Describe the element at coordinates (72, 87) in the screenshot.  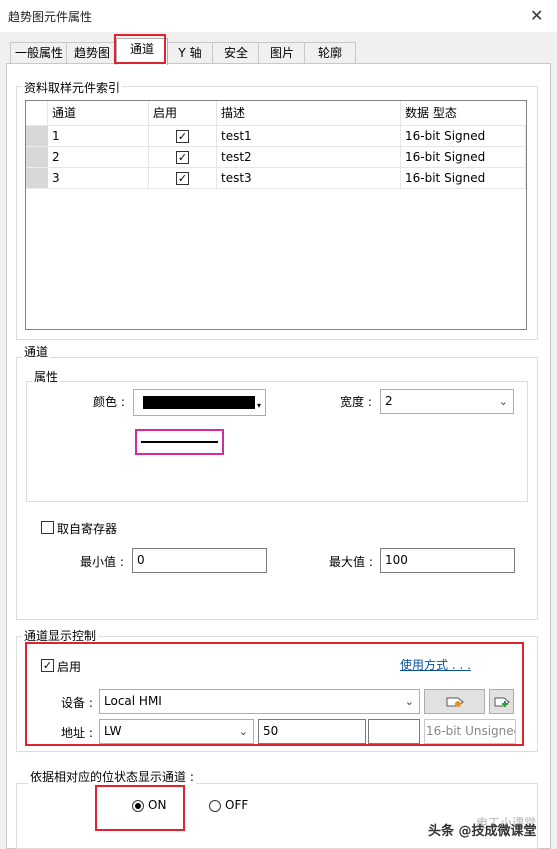
I see `index-group-label: 资料取样元件索引` at that location.